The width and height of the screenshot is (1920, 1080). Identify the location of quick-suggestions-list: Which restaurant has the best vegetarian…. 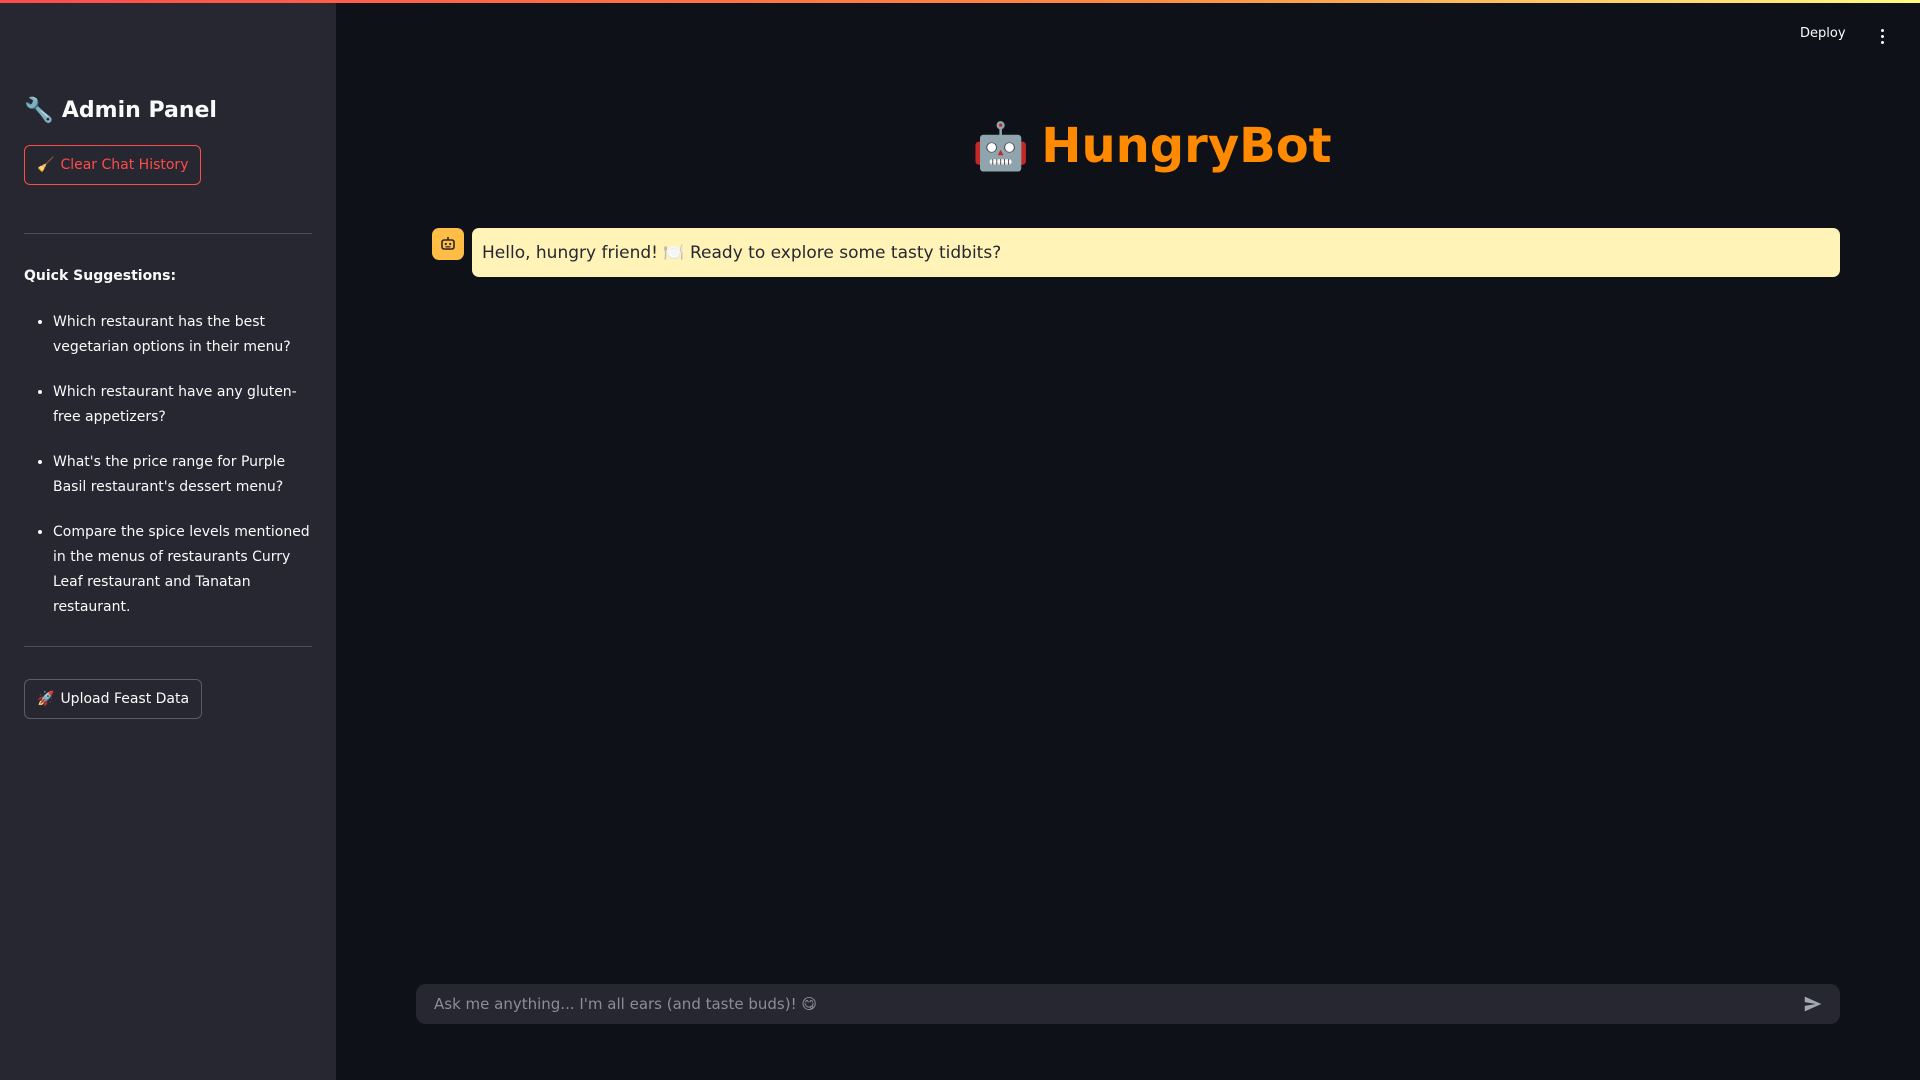
(170, 475).